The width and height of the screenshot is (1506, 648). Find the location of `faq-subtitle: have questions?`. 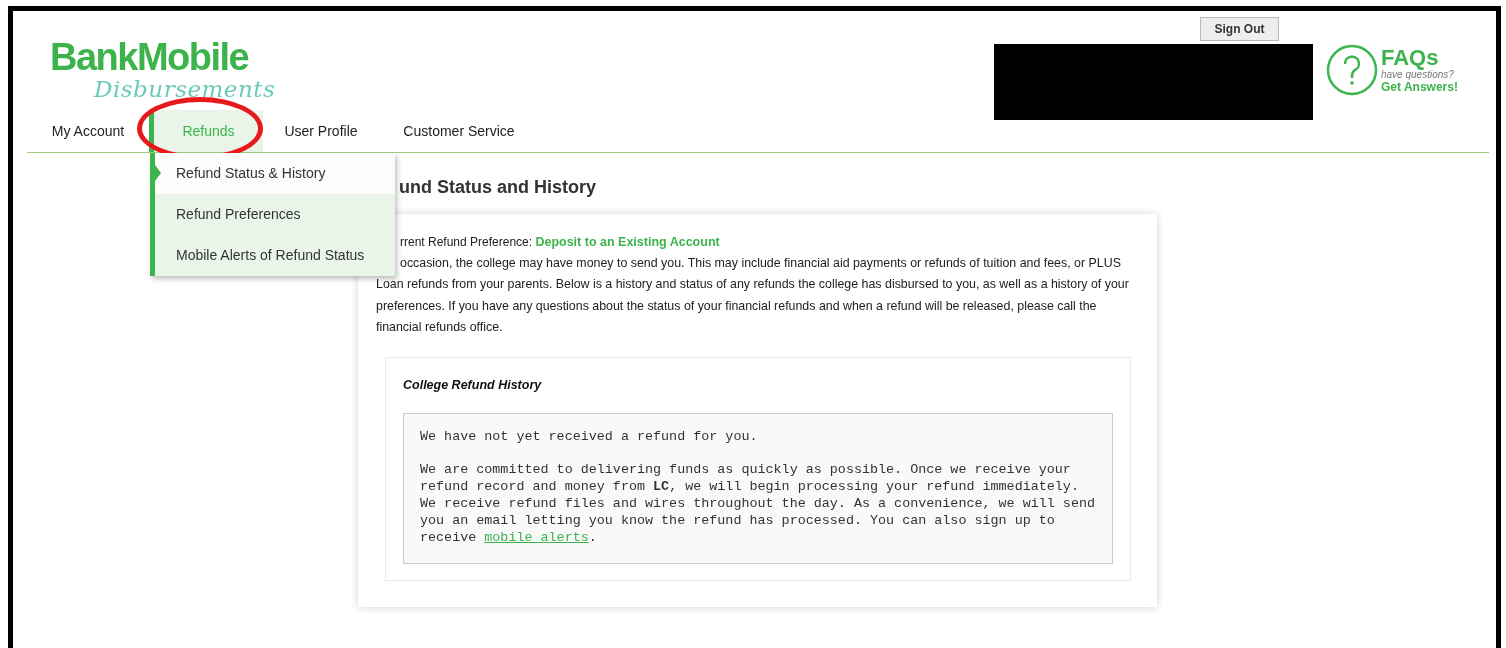

faq-subtitle: have questions? is located at coordinates (1418, 74).